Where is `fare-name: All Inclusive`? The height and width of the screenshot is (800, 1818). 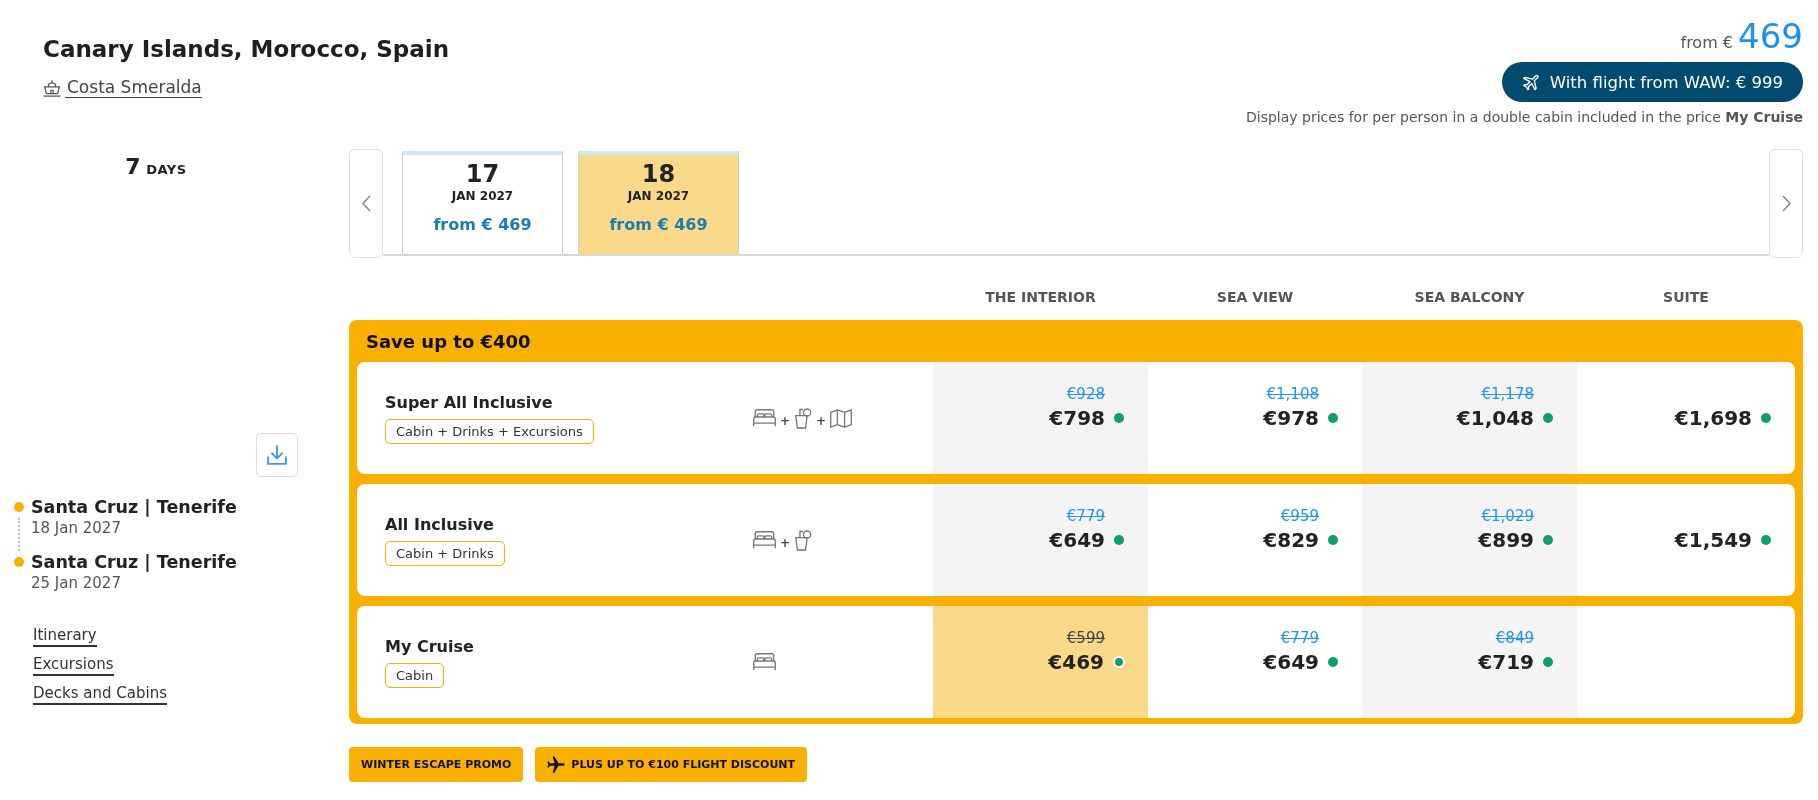
fare-name: All Inclusive is located at coordinates (439, 524).